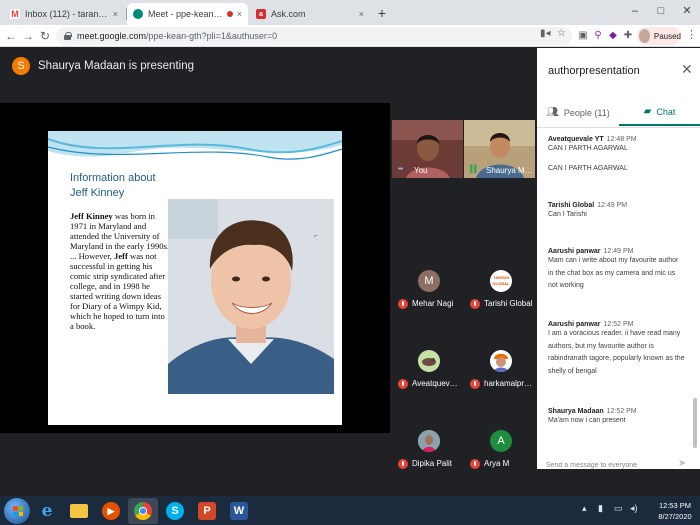  Describe the element at coordinates (691, 34) in the screenshot. I see `browser-menu-icon: ⋮` at that location.